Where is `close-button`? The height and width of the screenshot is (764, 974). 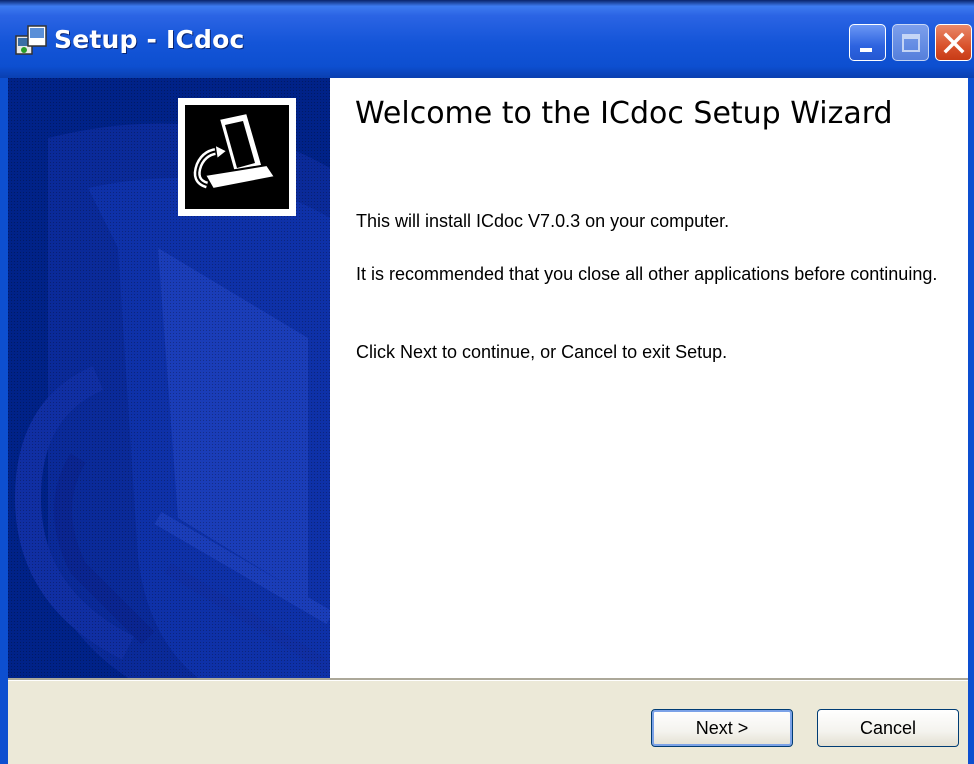 close-button is located at coordinates (953, 42).